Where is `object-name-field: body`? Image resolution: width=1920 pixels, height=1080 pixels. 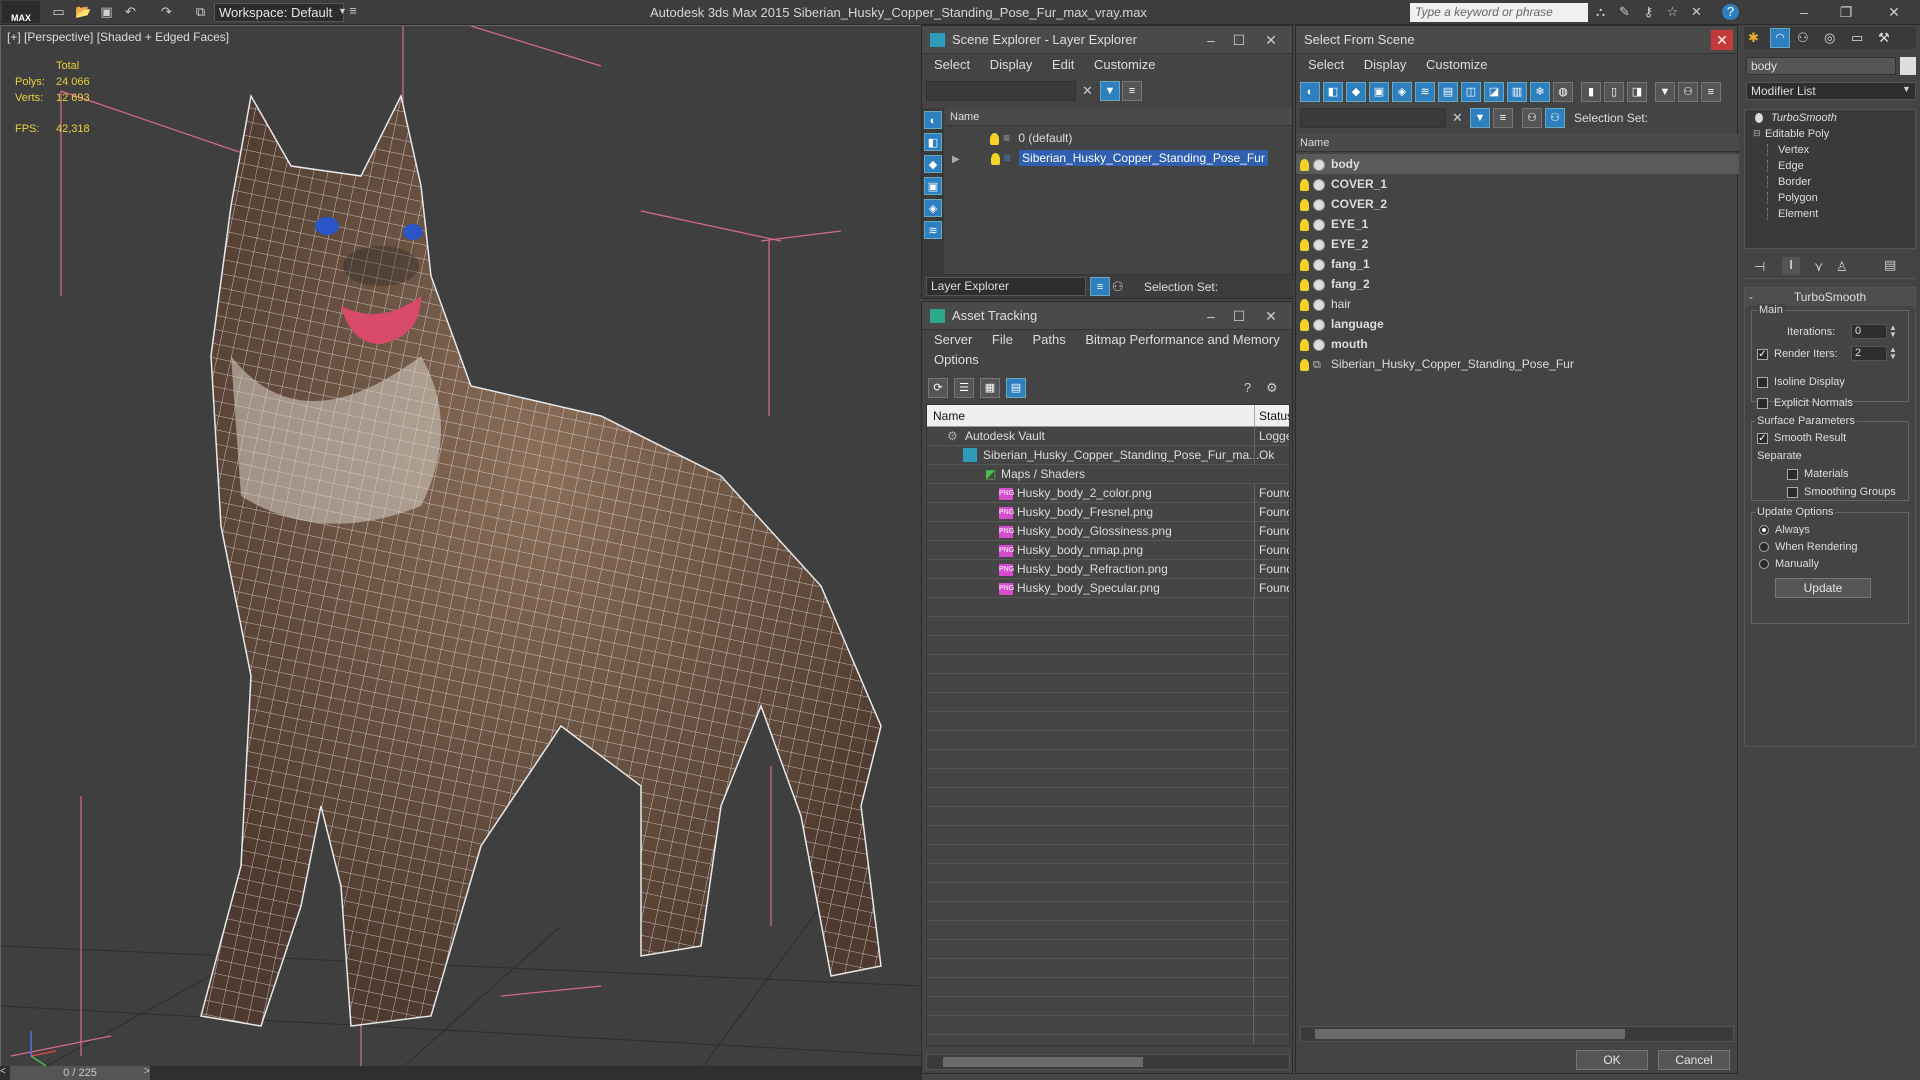
object-name-field: body is located at coordinates (1821, 66).